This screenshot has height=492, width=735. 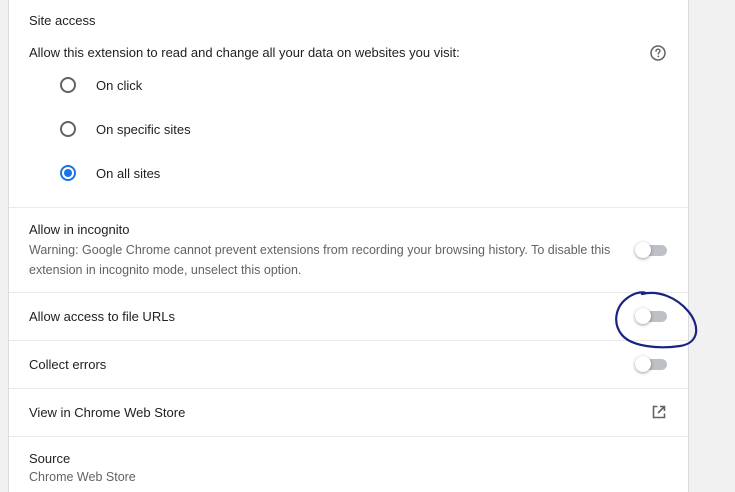 I want to click on file-urls-title: Allow access to file URLs, so click(x=102, y=316).